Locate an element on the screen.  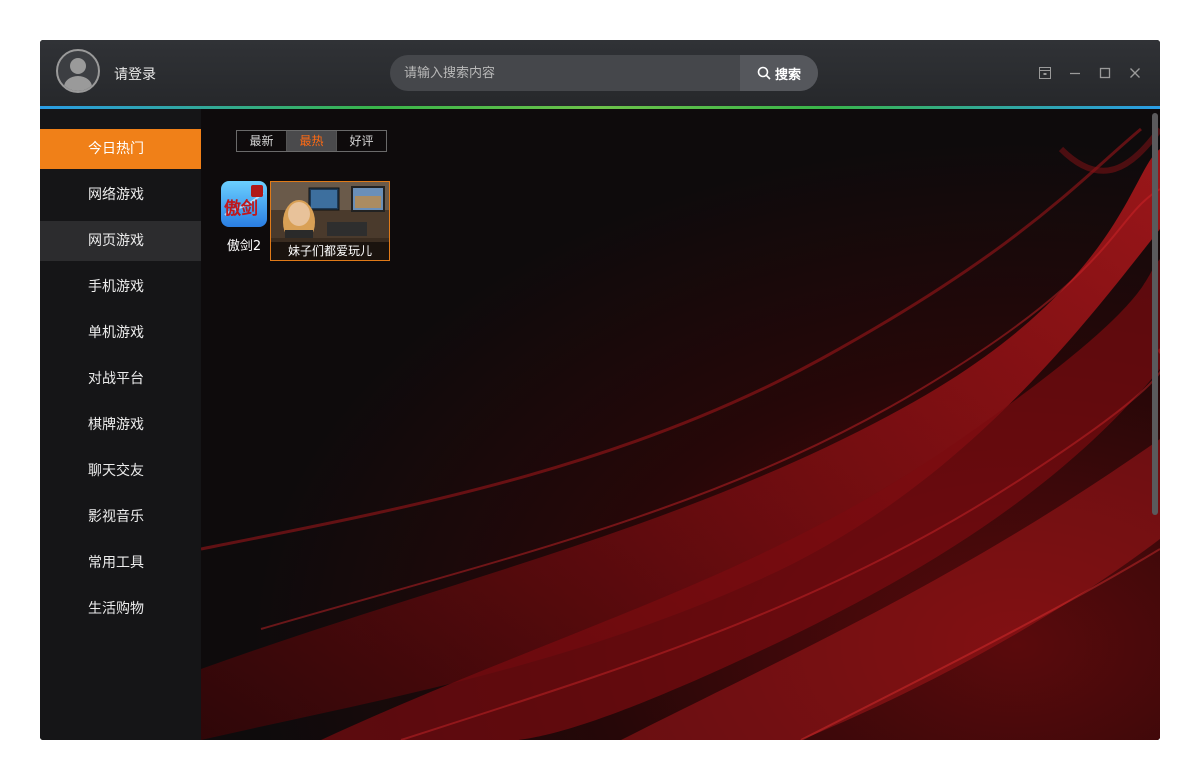
aojian2-app-icon: 傲剑 is located at coordinates (244, 204).